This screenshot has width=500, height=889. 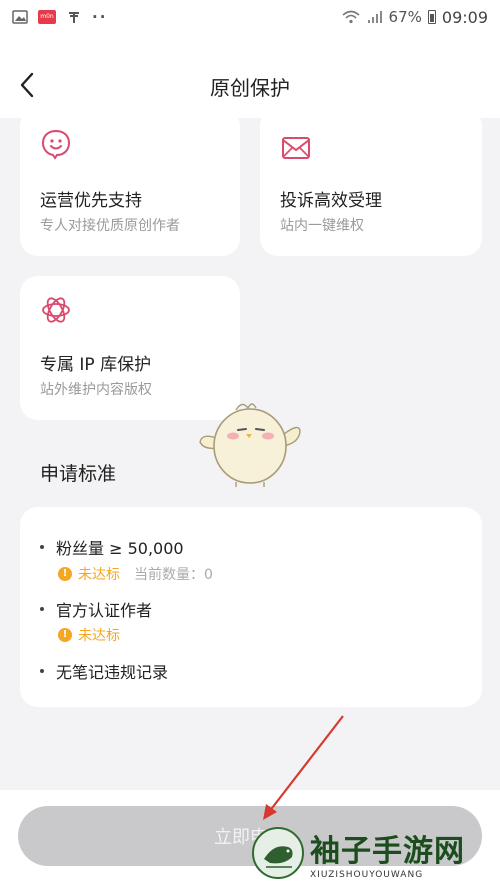 What do you see at coordinates (96, 390) in the screenshot?
I see `benefit-subtitle: 站外维护内容版权` at bounding box center [96, 390].